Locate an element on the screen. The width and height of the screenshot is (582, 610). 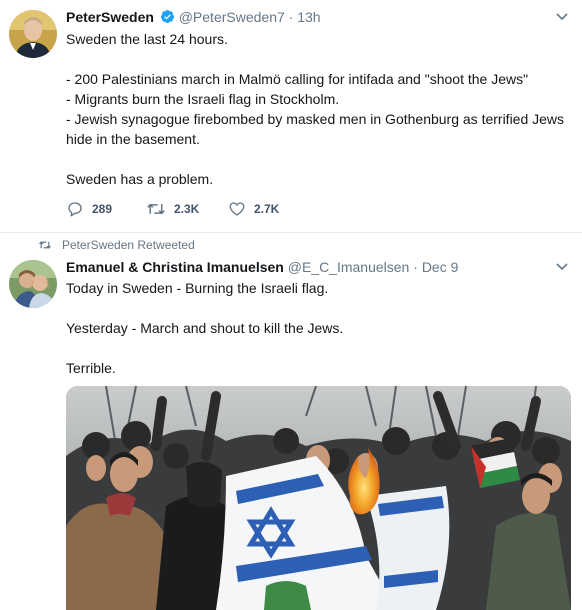
timestamp: 13h is located at coordinates (308, 17).